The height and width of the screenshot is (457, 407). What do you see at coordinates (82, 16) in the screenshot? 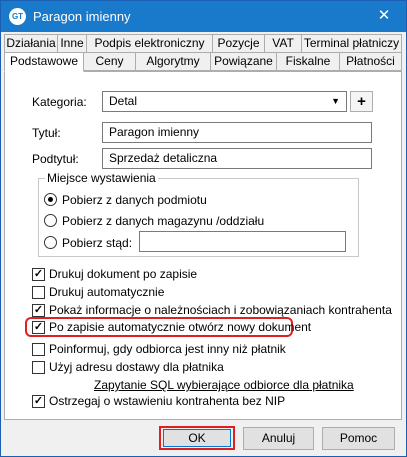
I see `window-title: Paragon imienny` at bounding box center [82, 16].